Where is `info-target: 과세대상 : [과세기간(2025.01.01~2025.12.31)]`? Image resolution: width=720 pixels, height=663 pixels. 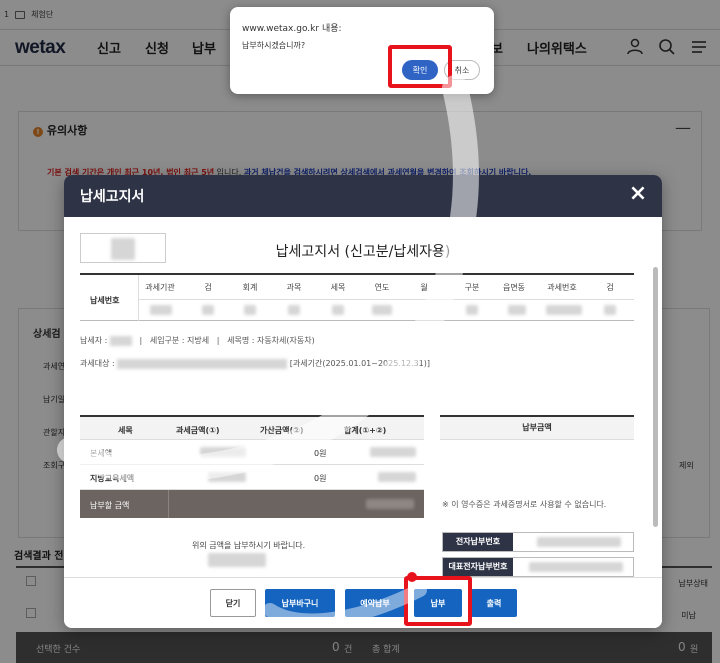
info-target: 과세대상 : [과세기간(2025.01.01~2025.12.31)] is located at coordinates (255, 363).